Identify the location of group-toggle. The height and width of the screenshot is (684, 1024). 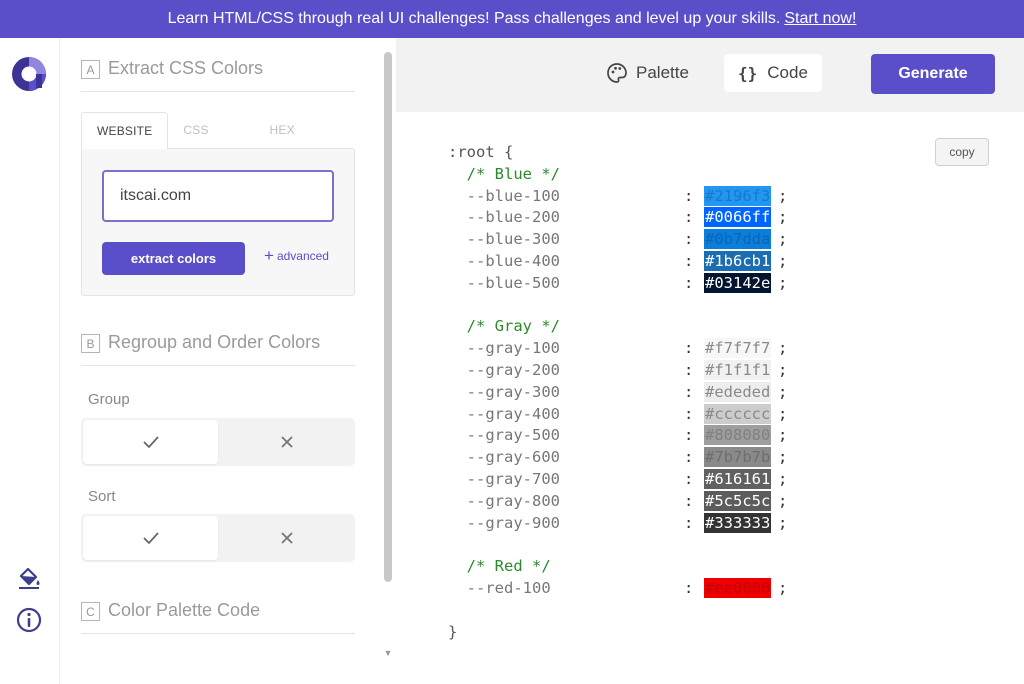
(218, 442).